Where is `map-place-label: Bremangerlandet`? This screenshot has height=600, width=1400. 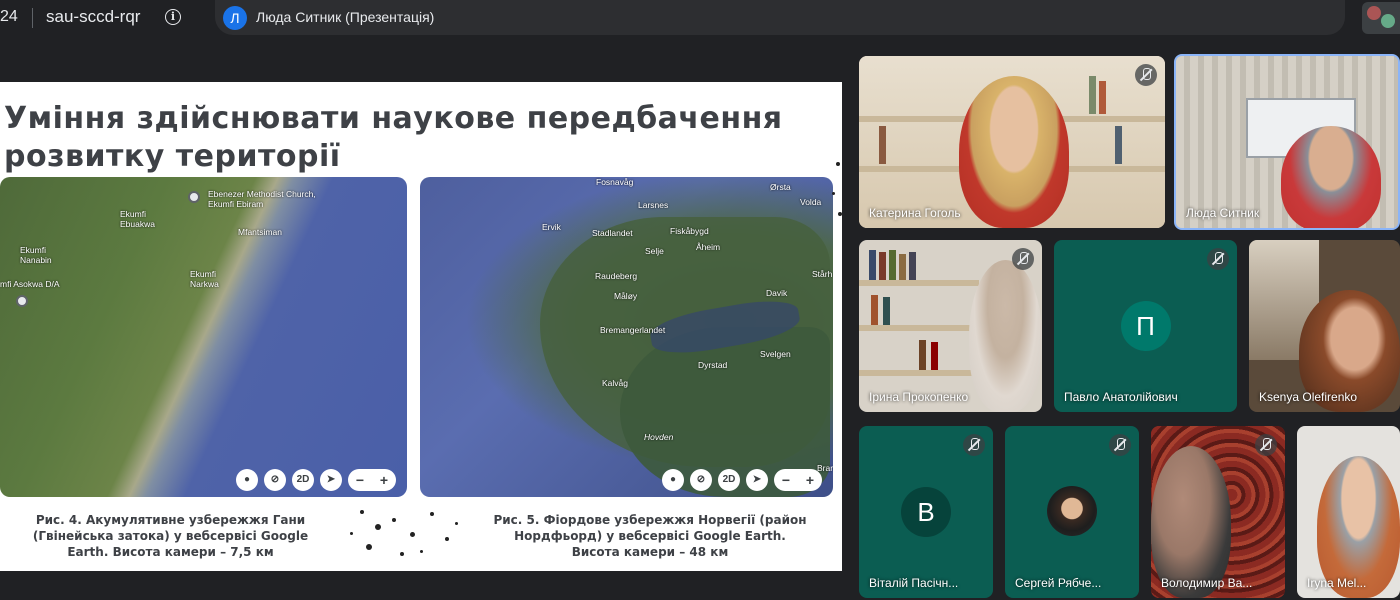
map-place-label: Bremangerlandet is located at coordinates (633, 330).